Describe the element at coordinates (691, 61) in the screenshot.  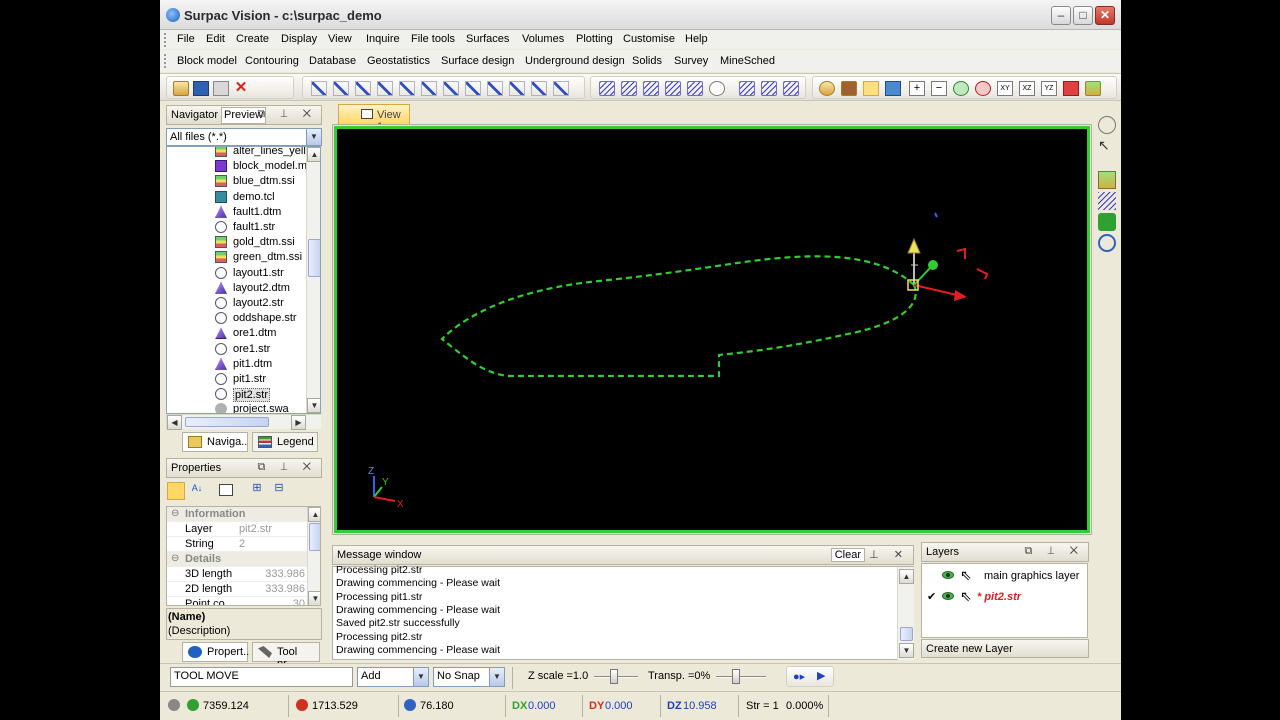
I see `menu-survey: Survey` at that location.